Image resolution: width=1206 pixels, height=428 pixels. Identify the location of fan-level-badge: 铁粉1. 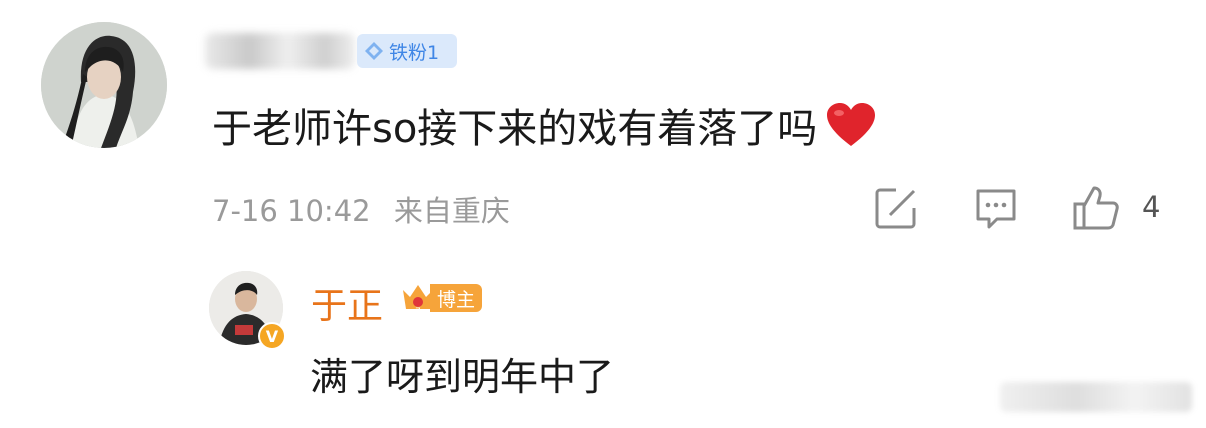
(407, 51).